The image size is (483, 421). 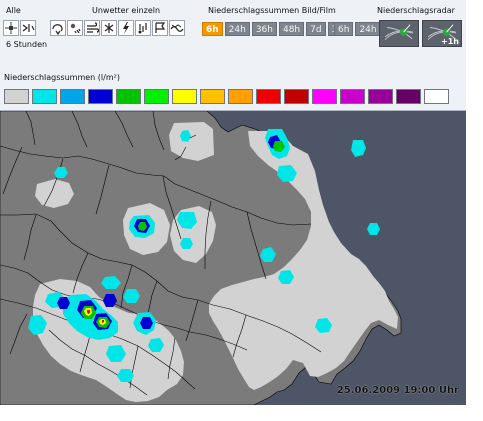 What do you see at coordinates (241, 413) in the screenshot?
I see `footer-area` at bounding box center [241, 413].